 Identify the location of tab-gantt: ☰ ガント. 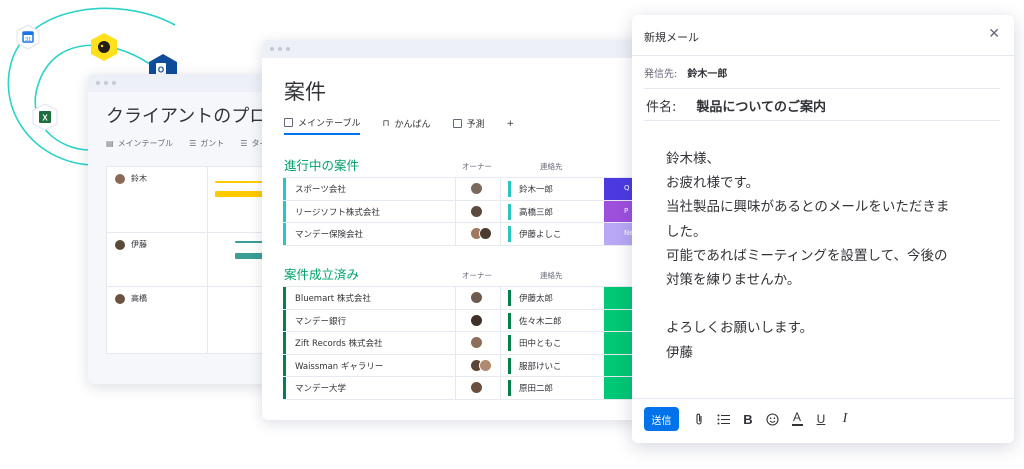
(206, 143).